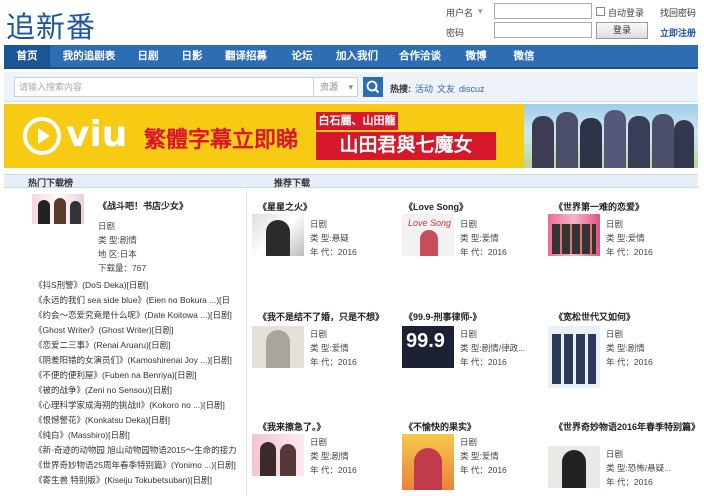 The height and width of the screenshot is (496, 704). Describe the element at coordinates (455, 33) in the screenshot. I see `password-label: 密码` at that location.